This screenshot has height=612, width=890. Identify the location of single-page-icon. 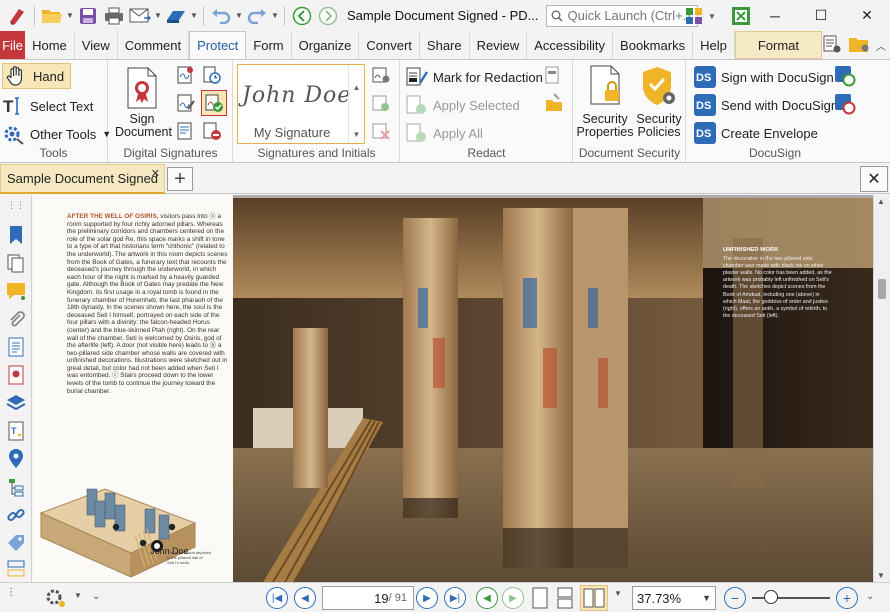
(540, 599).